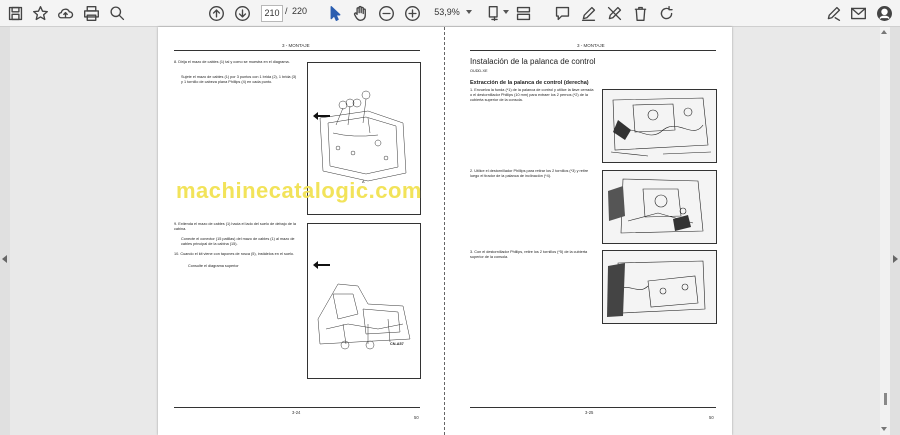  I want to click on figure-cab-harness, so click(364, 301).